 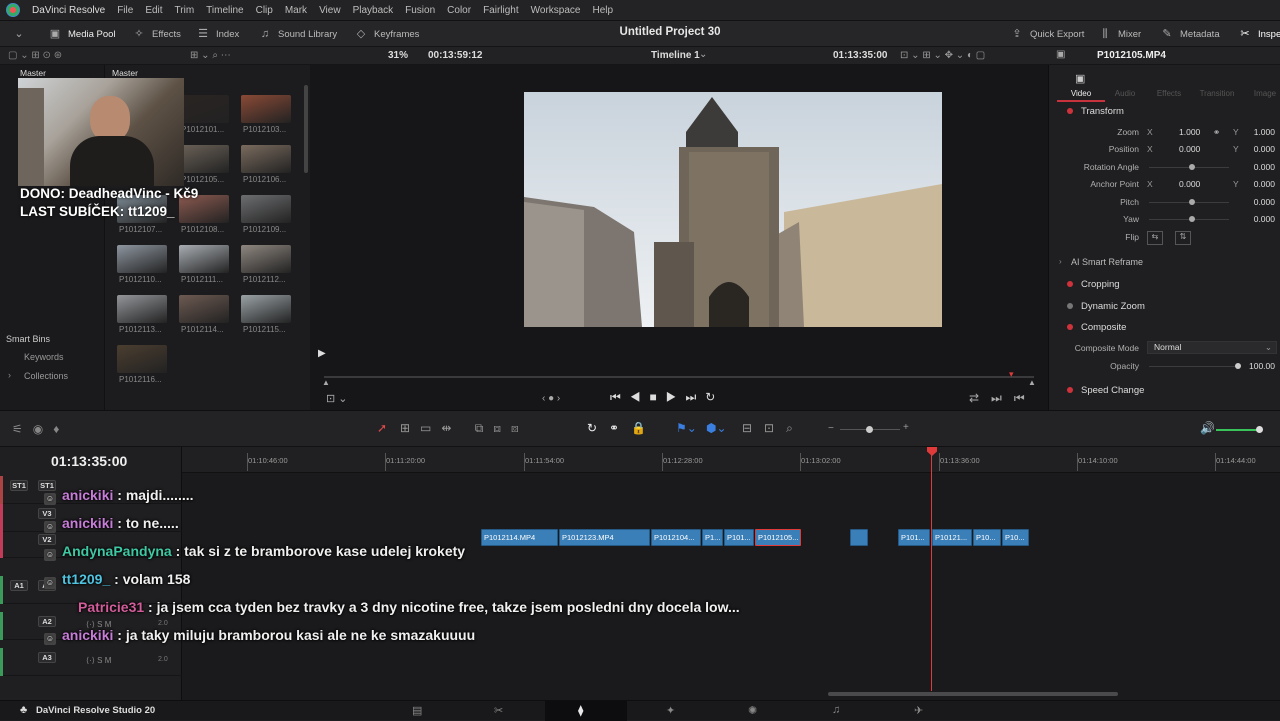 I want to click on sound-library-button: ♫ Sound Library, so click(x=297, y=34).